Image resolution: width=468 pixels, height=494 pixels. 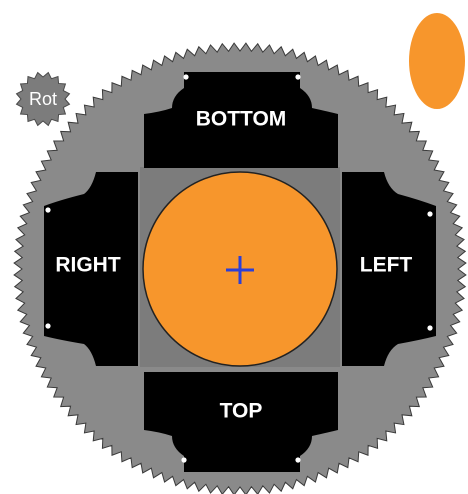 What do you see at coordinates (241, 411) in the screenshot?
I see `panel-top-label: TOP` at bounding box center [241, 411].